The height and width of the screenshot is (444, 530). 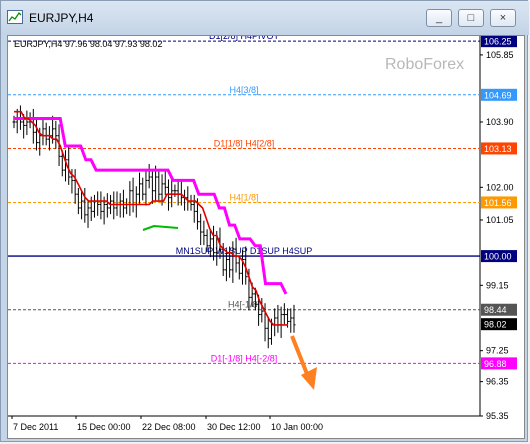 I want to click on price-badge-label: 104.69, so click(x=498, y=95).